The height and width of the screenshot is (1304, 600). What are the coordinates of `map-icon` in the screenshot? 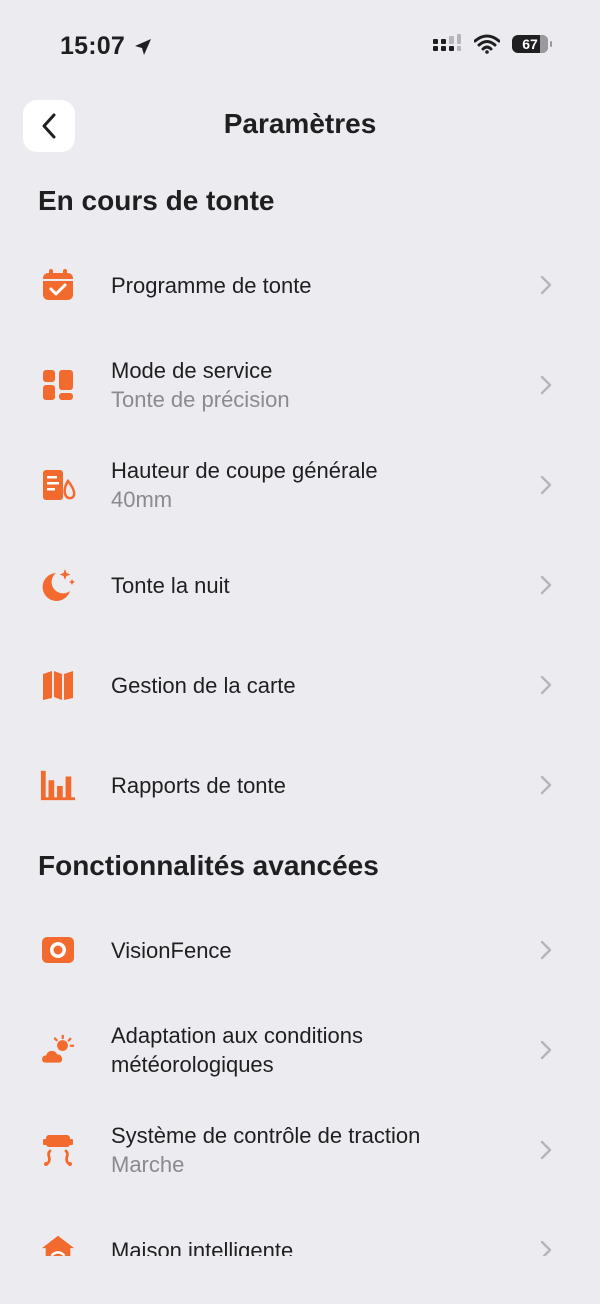 It's located at (58, 685).